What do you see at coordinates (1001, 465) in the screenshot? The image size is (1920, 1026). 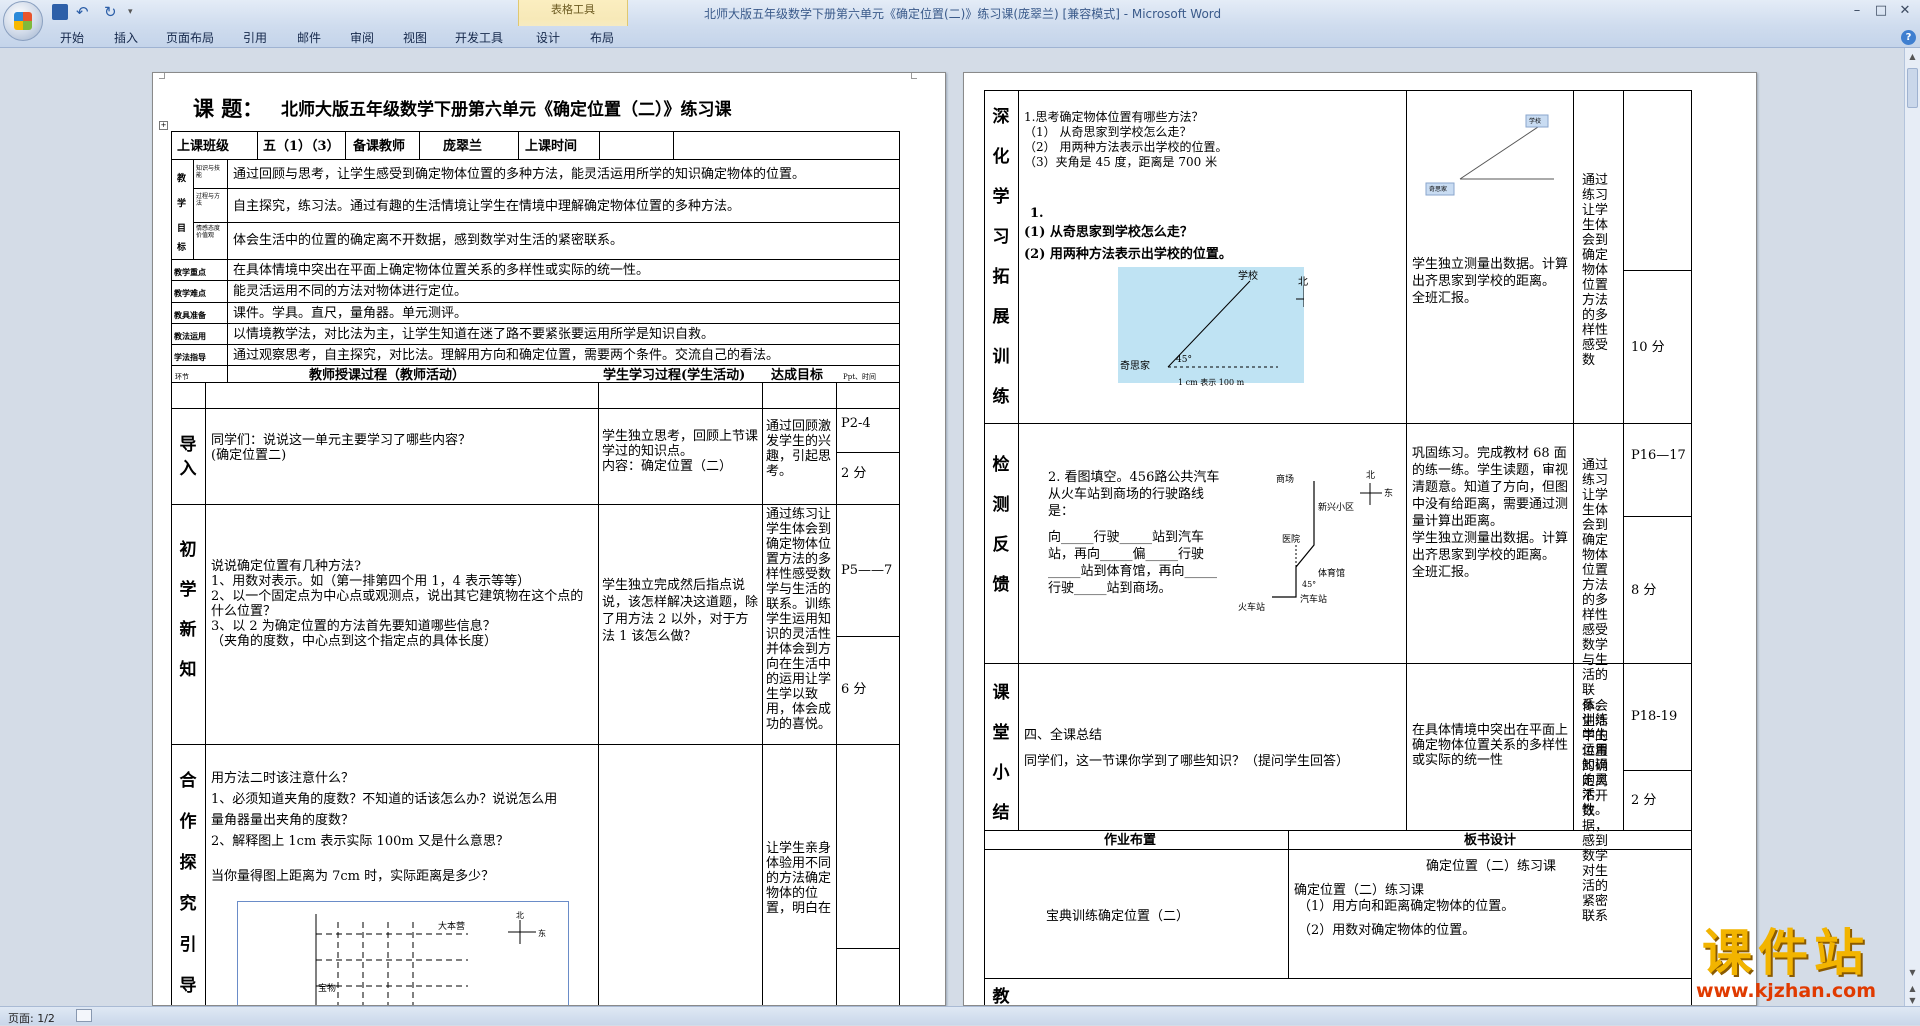 I see `check-label-1: 检` at bounding box center [1001, 465].